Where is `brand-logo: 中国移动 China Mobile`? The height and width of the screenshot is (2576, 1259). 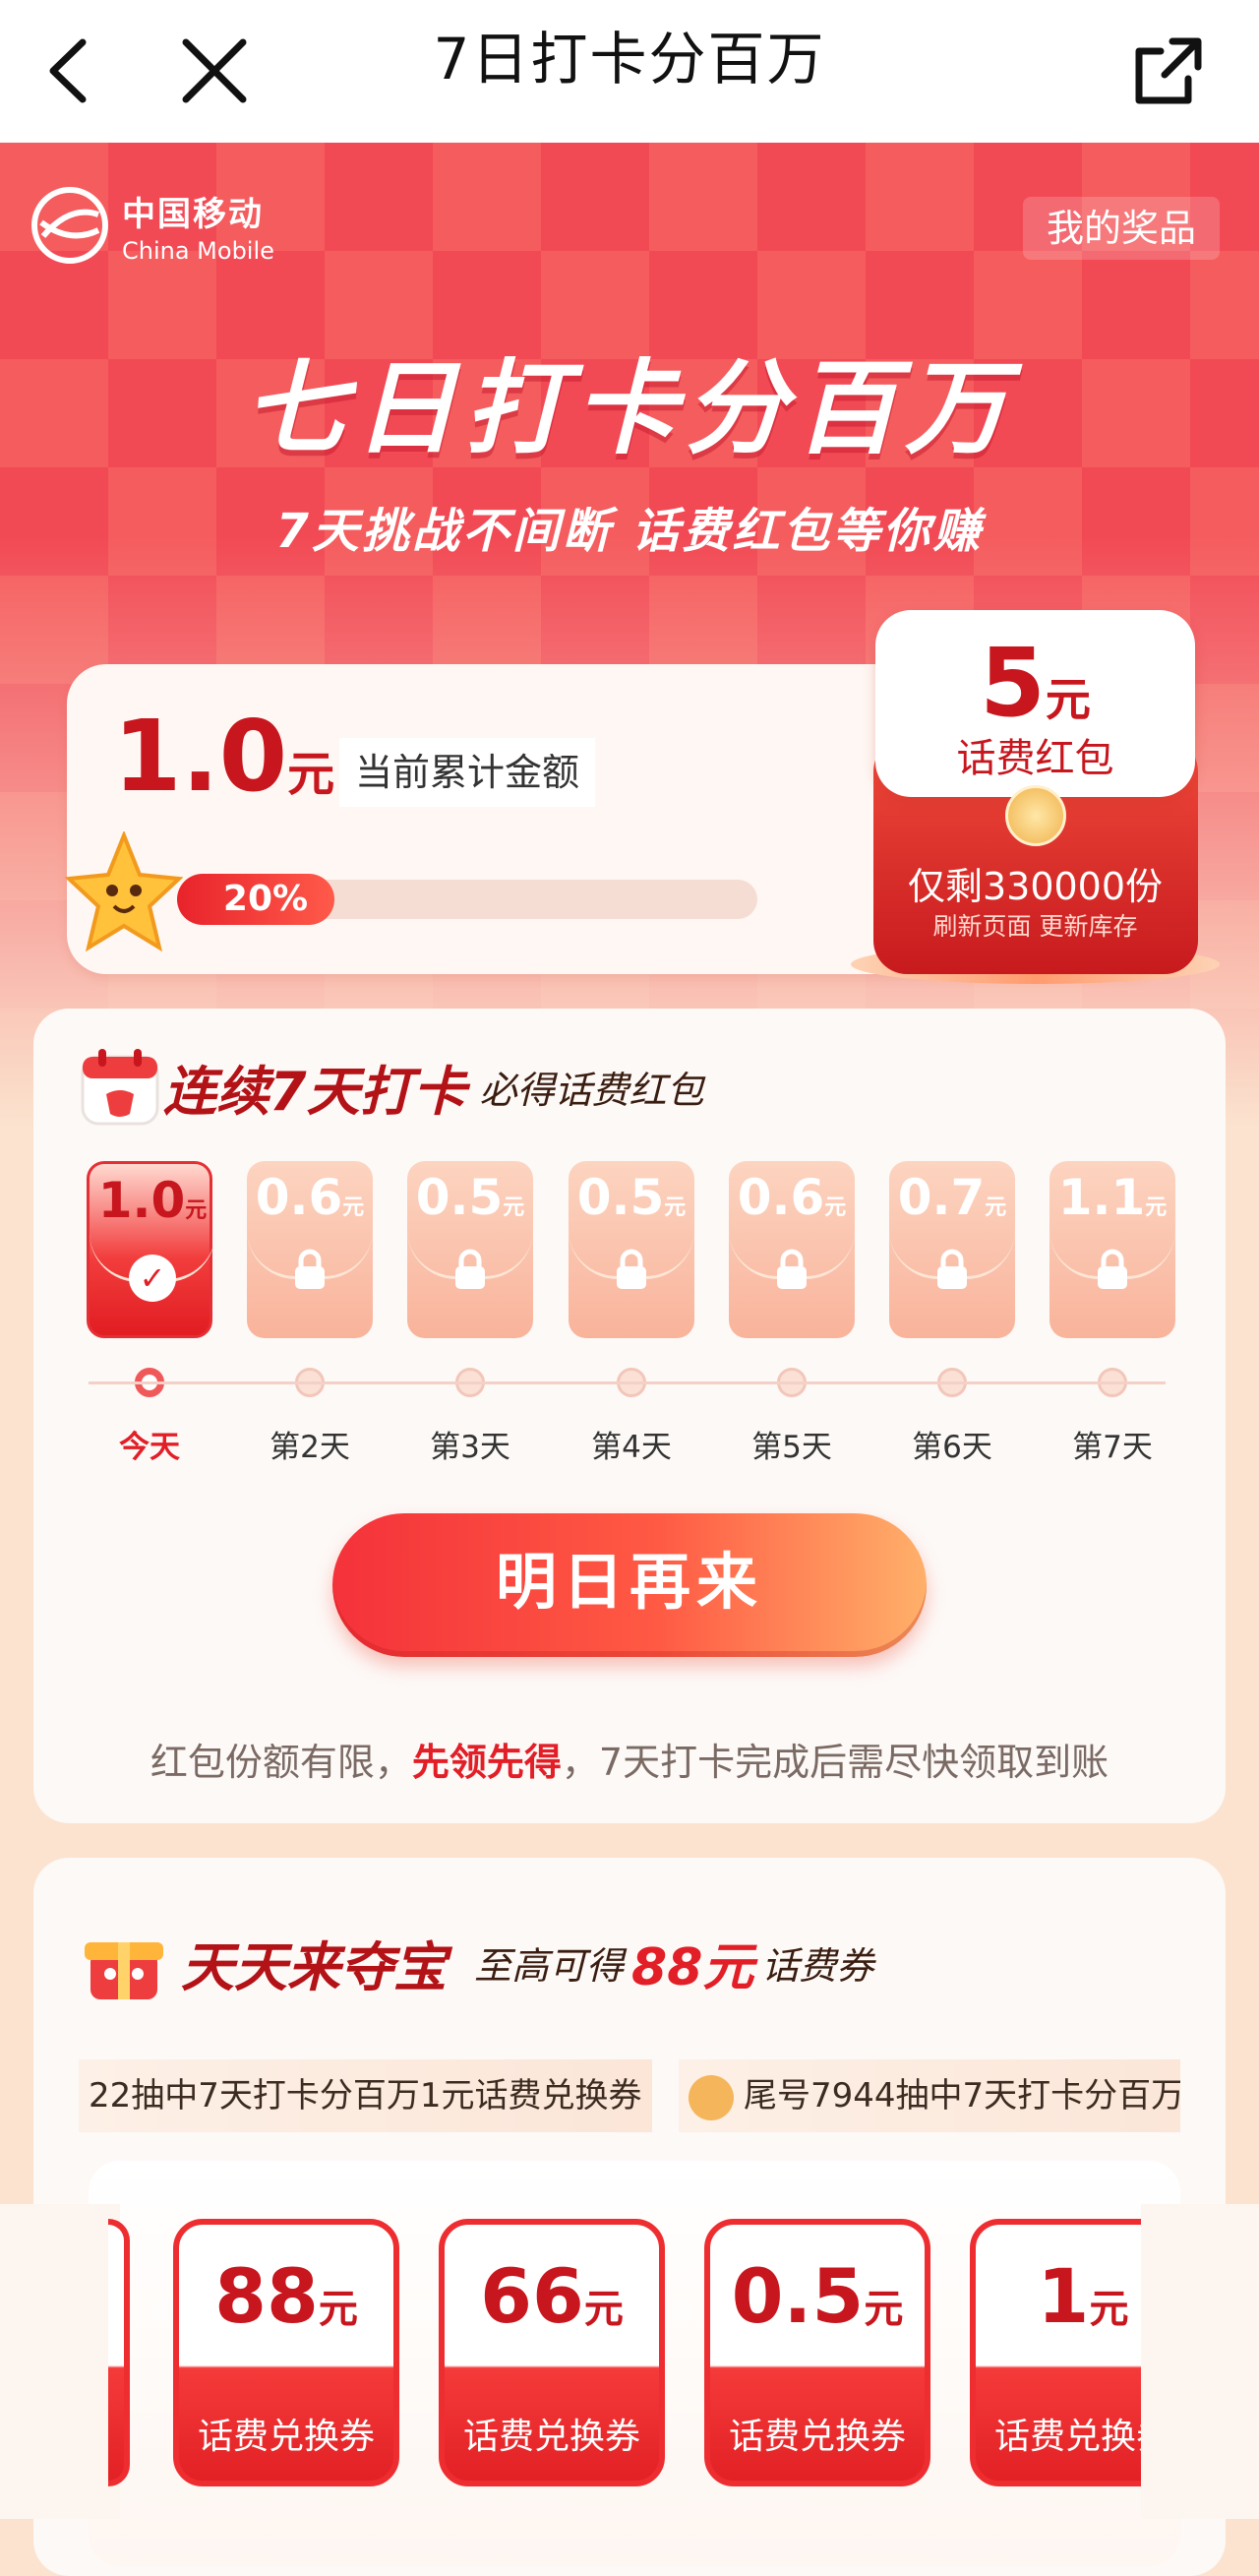 brand-logo: 中国移动 China Mobile is located at coordinates (152, 225).